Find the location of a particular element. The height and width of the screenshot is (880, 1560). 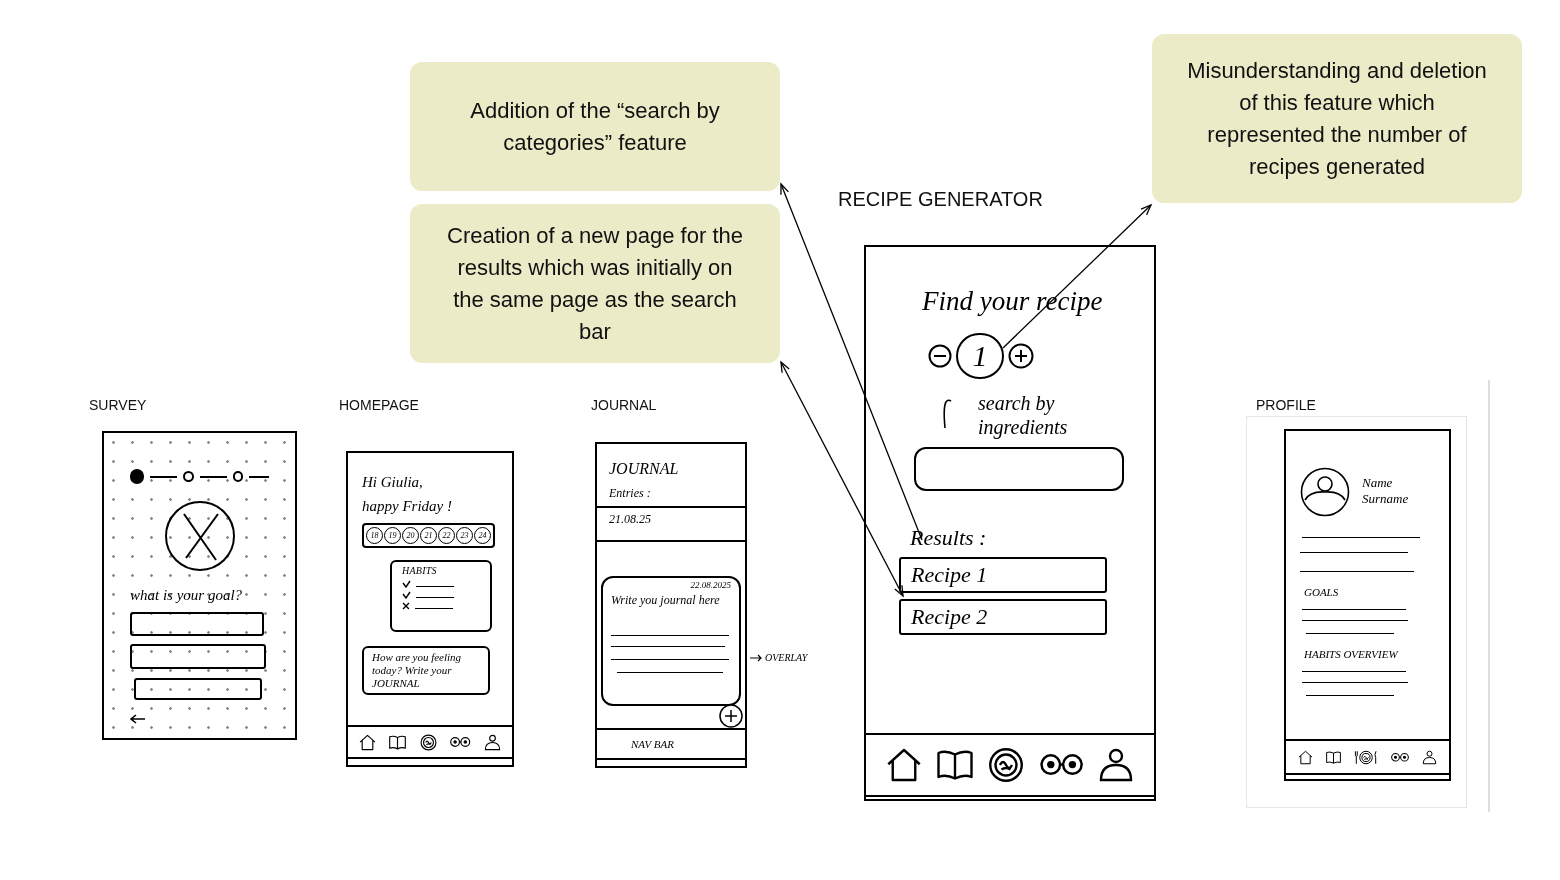

arrow-icon is located at coordinates (756, 658).